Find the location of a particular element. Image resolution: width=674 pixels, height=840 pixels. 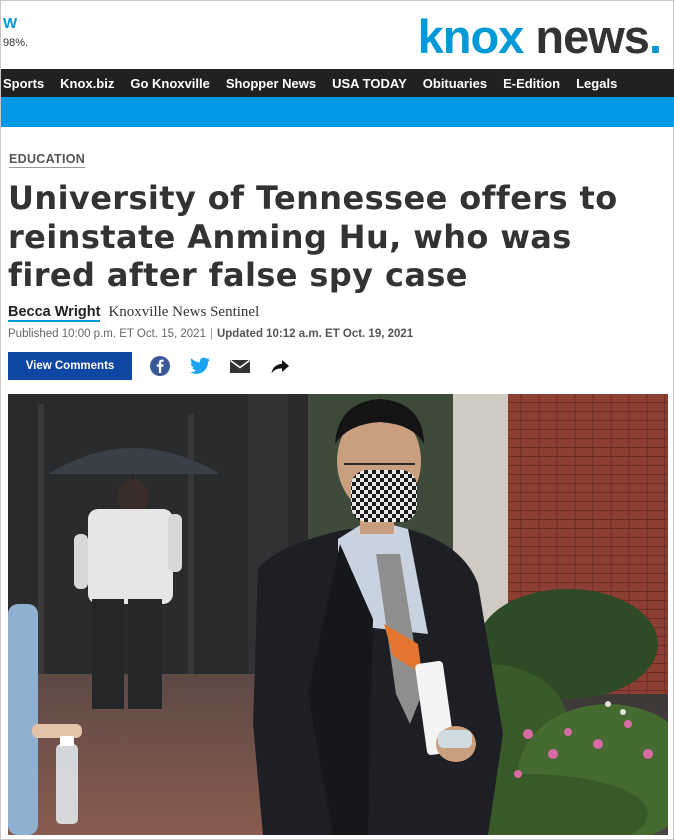

share-bar is located at coordinates (229, 366).